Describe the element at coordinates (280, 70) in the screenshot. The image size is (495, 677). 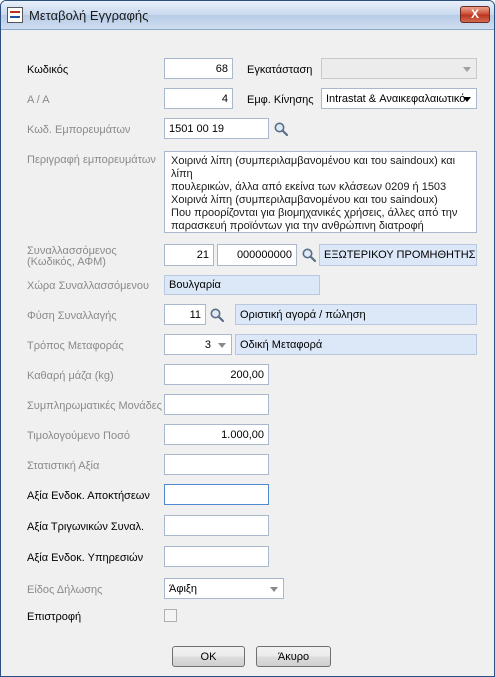
I see `install-label: Εγκατάσταση` at that location.